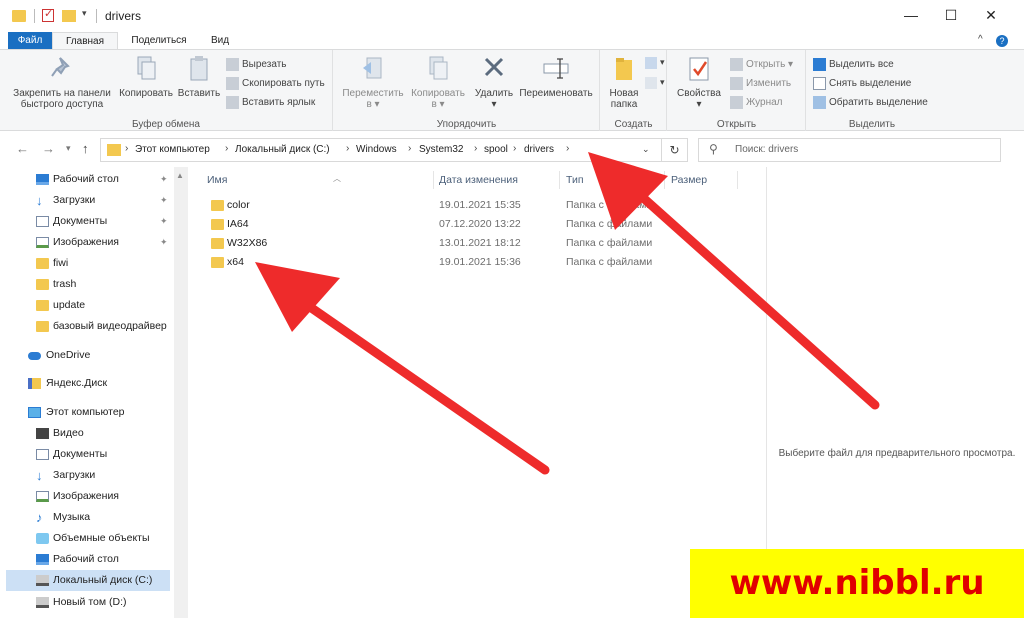  Describe the element at coordinates (282, 149) in the screenshot. I see `breadcrumb-item: Локальный диск (C:)` at that location.